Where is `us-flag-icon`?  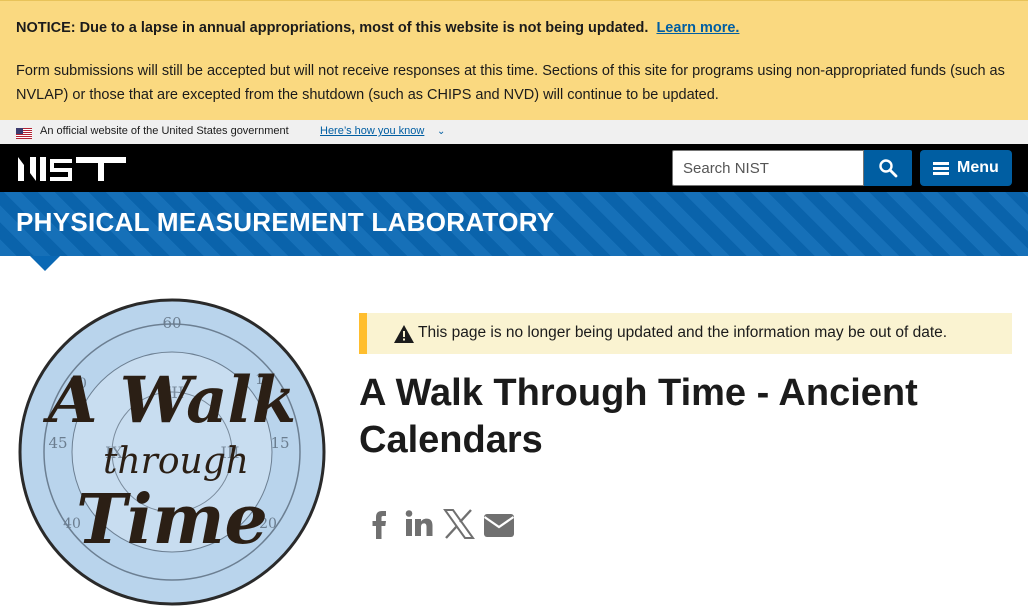 us-flag-icon is located at coordinates (24, 133).